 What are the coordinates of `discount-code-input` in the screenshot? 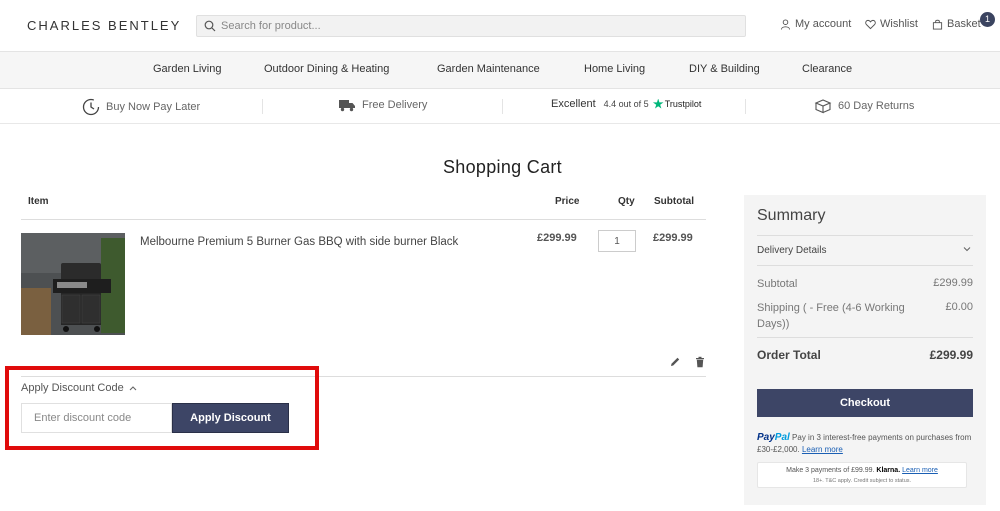 It's located at (96, 418).